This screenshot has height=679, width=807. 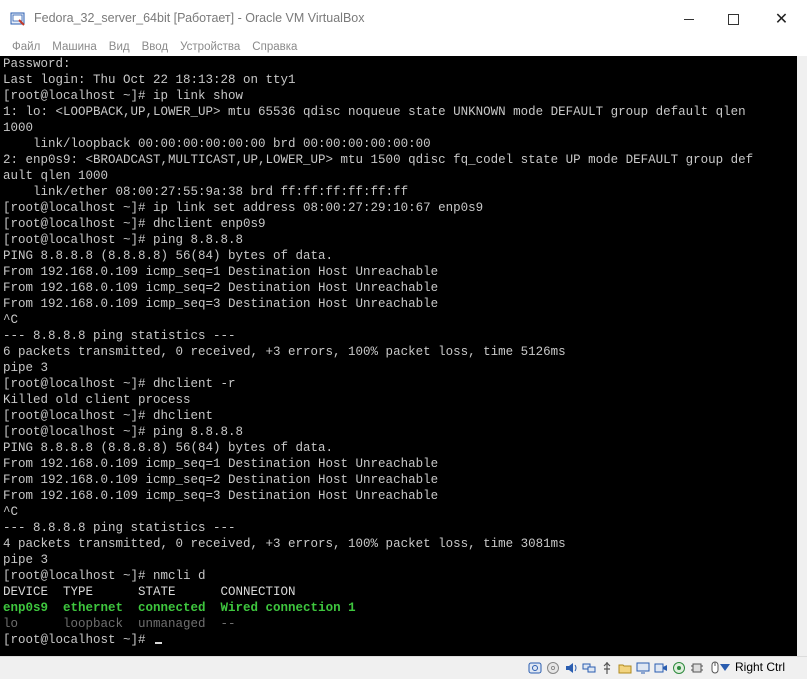 I want to click on close-button: ✕, so click(x=781, y=19).